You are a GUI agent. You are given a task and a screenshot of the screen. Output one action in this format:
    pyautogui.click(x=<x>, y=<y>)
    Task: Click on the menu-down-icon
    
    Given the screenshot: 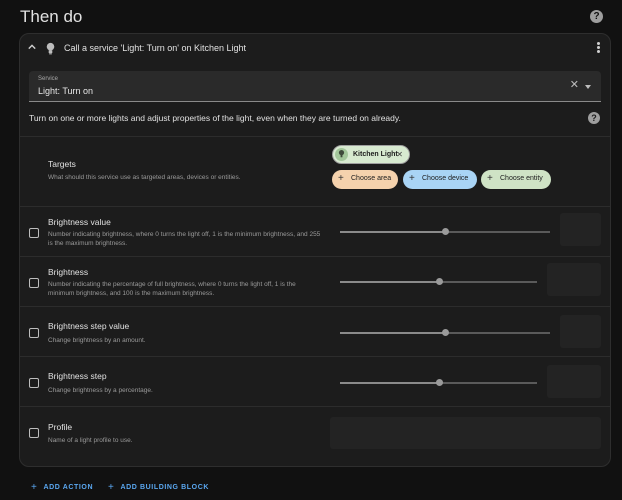 What is the action you would take?
    pyautogui.click(x=588, y=87)
    